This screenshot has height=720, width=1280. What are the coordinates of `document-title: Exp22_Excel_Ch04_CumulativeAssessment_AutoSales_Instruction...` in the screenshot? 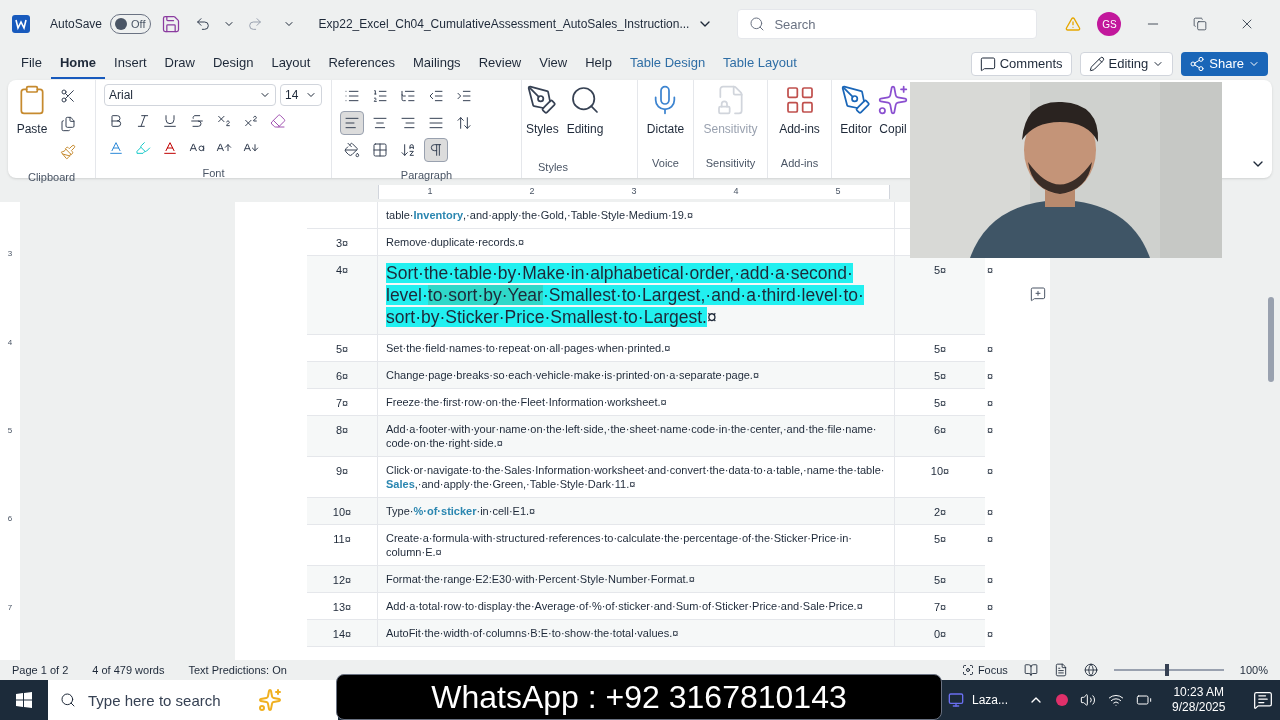 It's located at (504, 24).